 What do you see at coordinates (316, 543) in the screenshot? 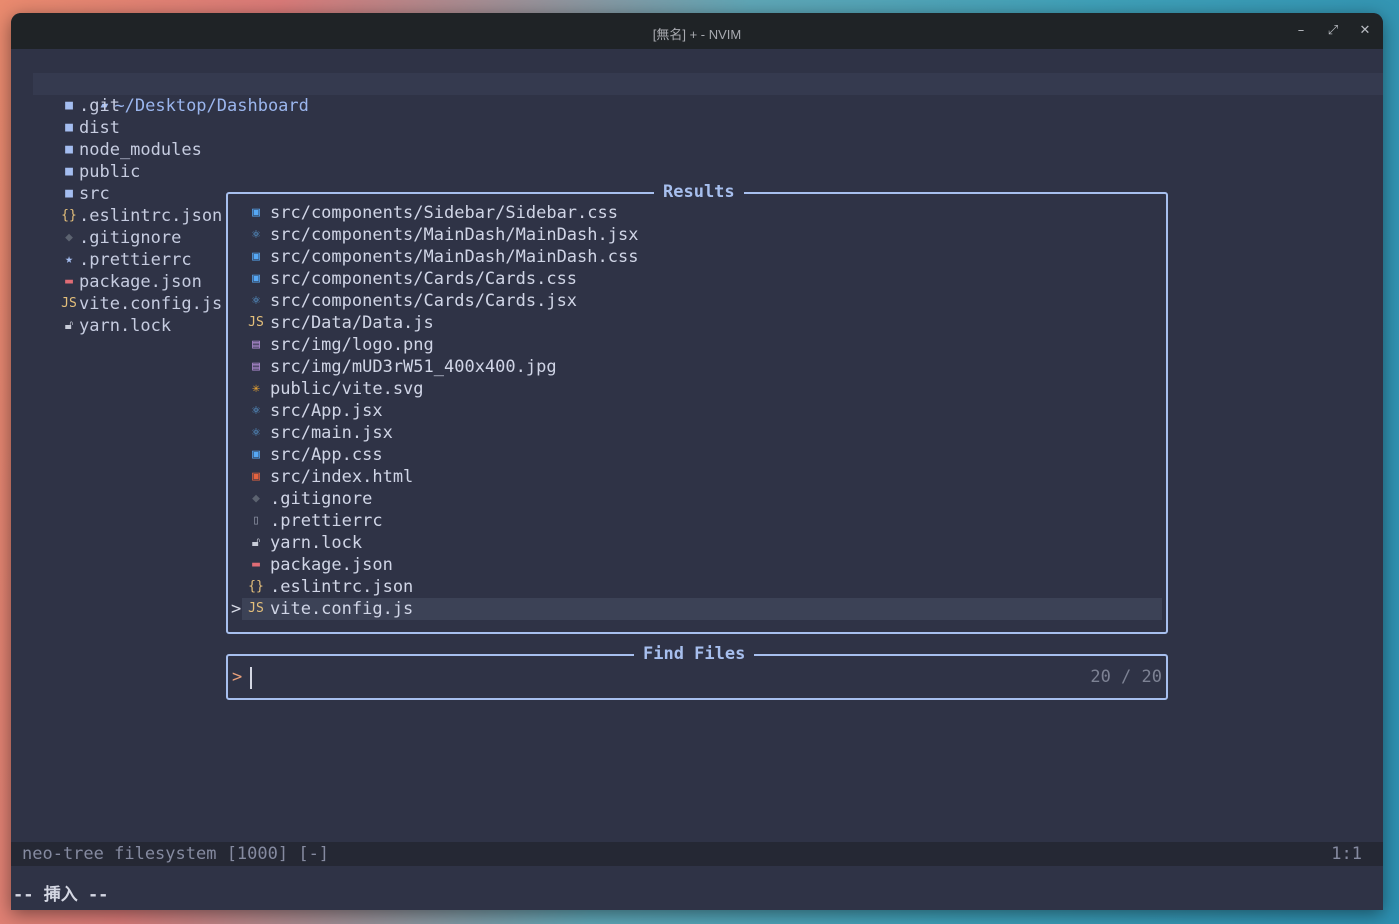
I see `result-path: yarn.lock` at bounding box center [316, 543].